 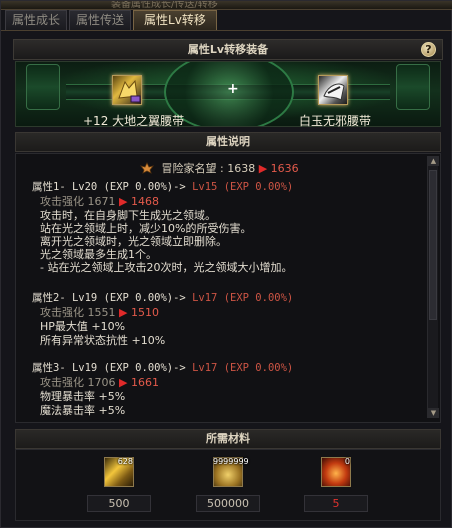 What do you see at coordinates (109, 368) in the screenshot?
I see `attr3-head: 属性3- Lv19 (EXP 0.00%)->` at bounding box center [109, 368].